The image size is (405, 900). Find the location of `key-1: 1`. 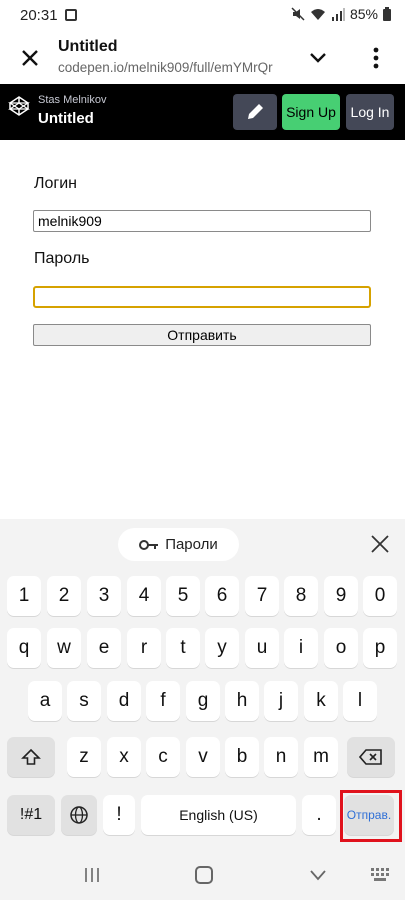

key-1: 1 is located at coordinates (24, 596).